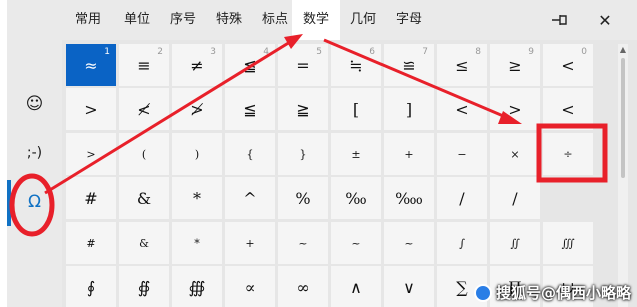 Image resolution: width=637 pixels, height=307 pixels. I want to click on symbol-glyph: ~, so click(303, 243).